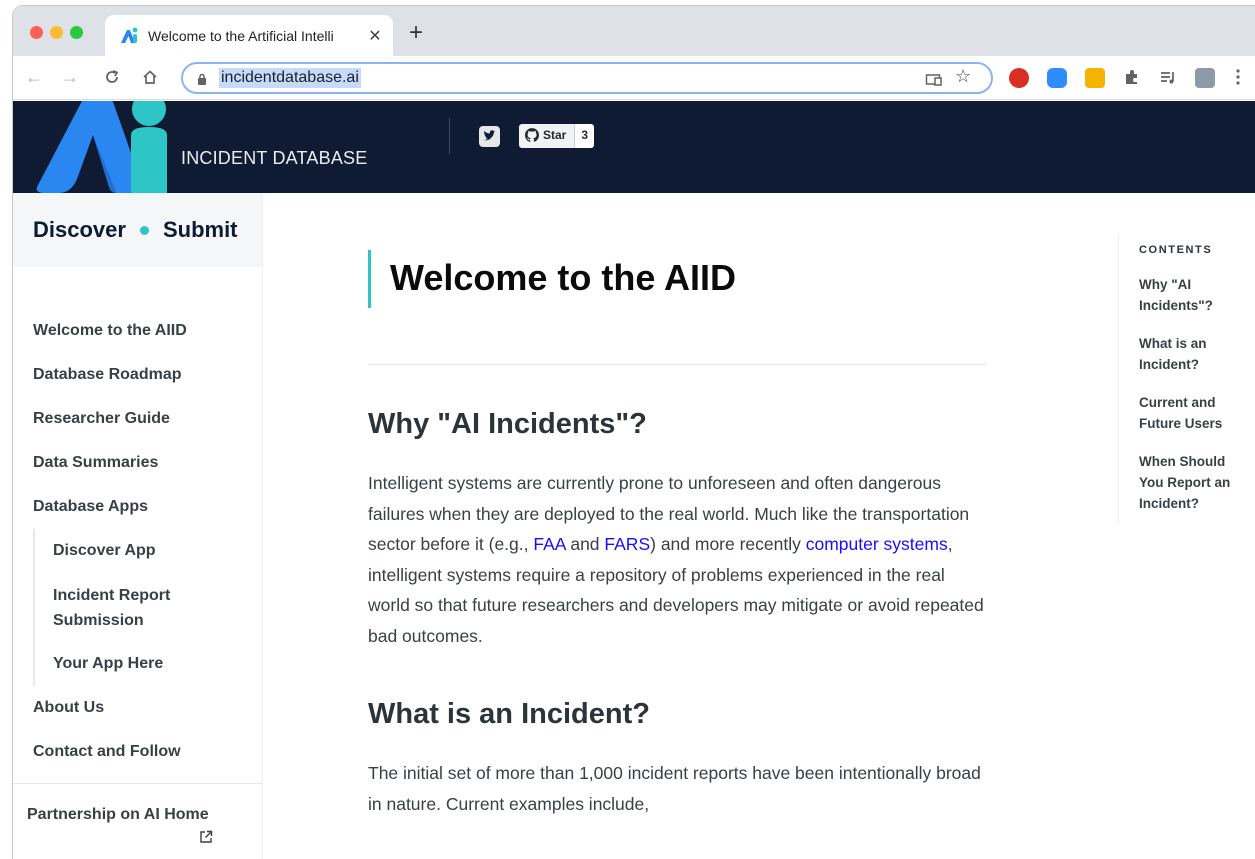  What do you see at coordinates (76, 32) in the screenshot?
I see `maximize-window-button` at bounding box center [76, 32].